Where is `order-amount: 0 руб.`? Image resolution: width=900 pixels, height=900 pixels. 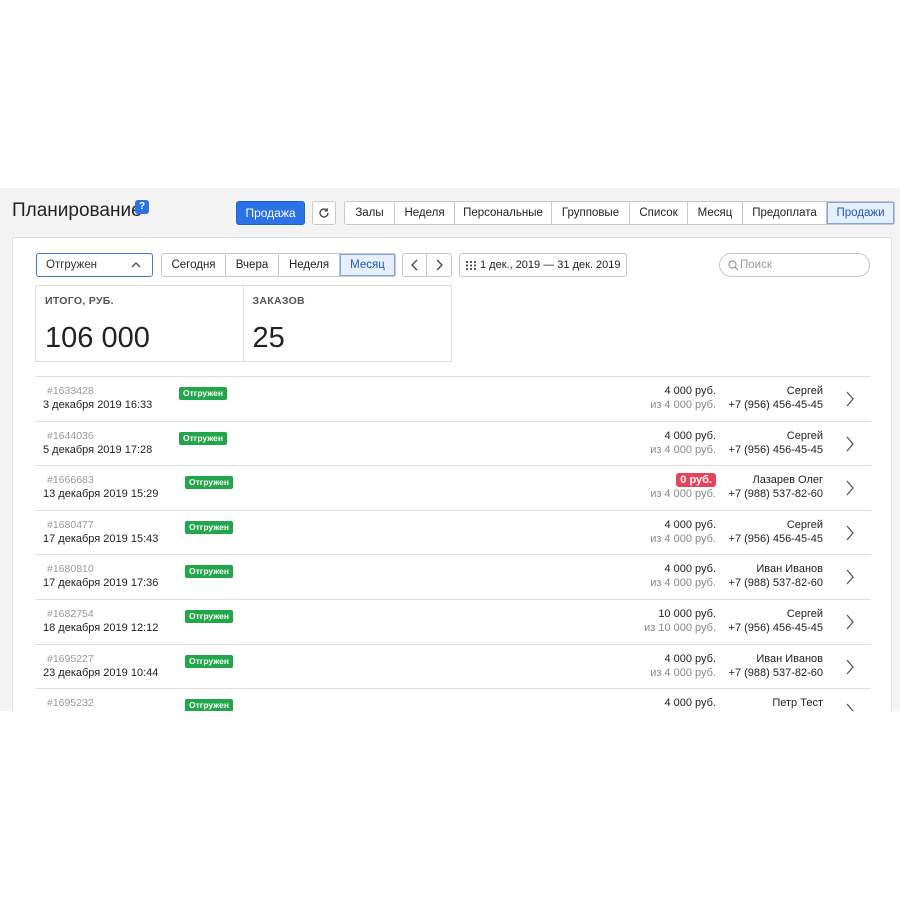
order-amount: 0 руб. is located at coordinates (696, 480).